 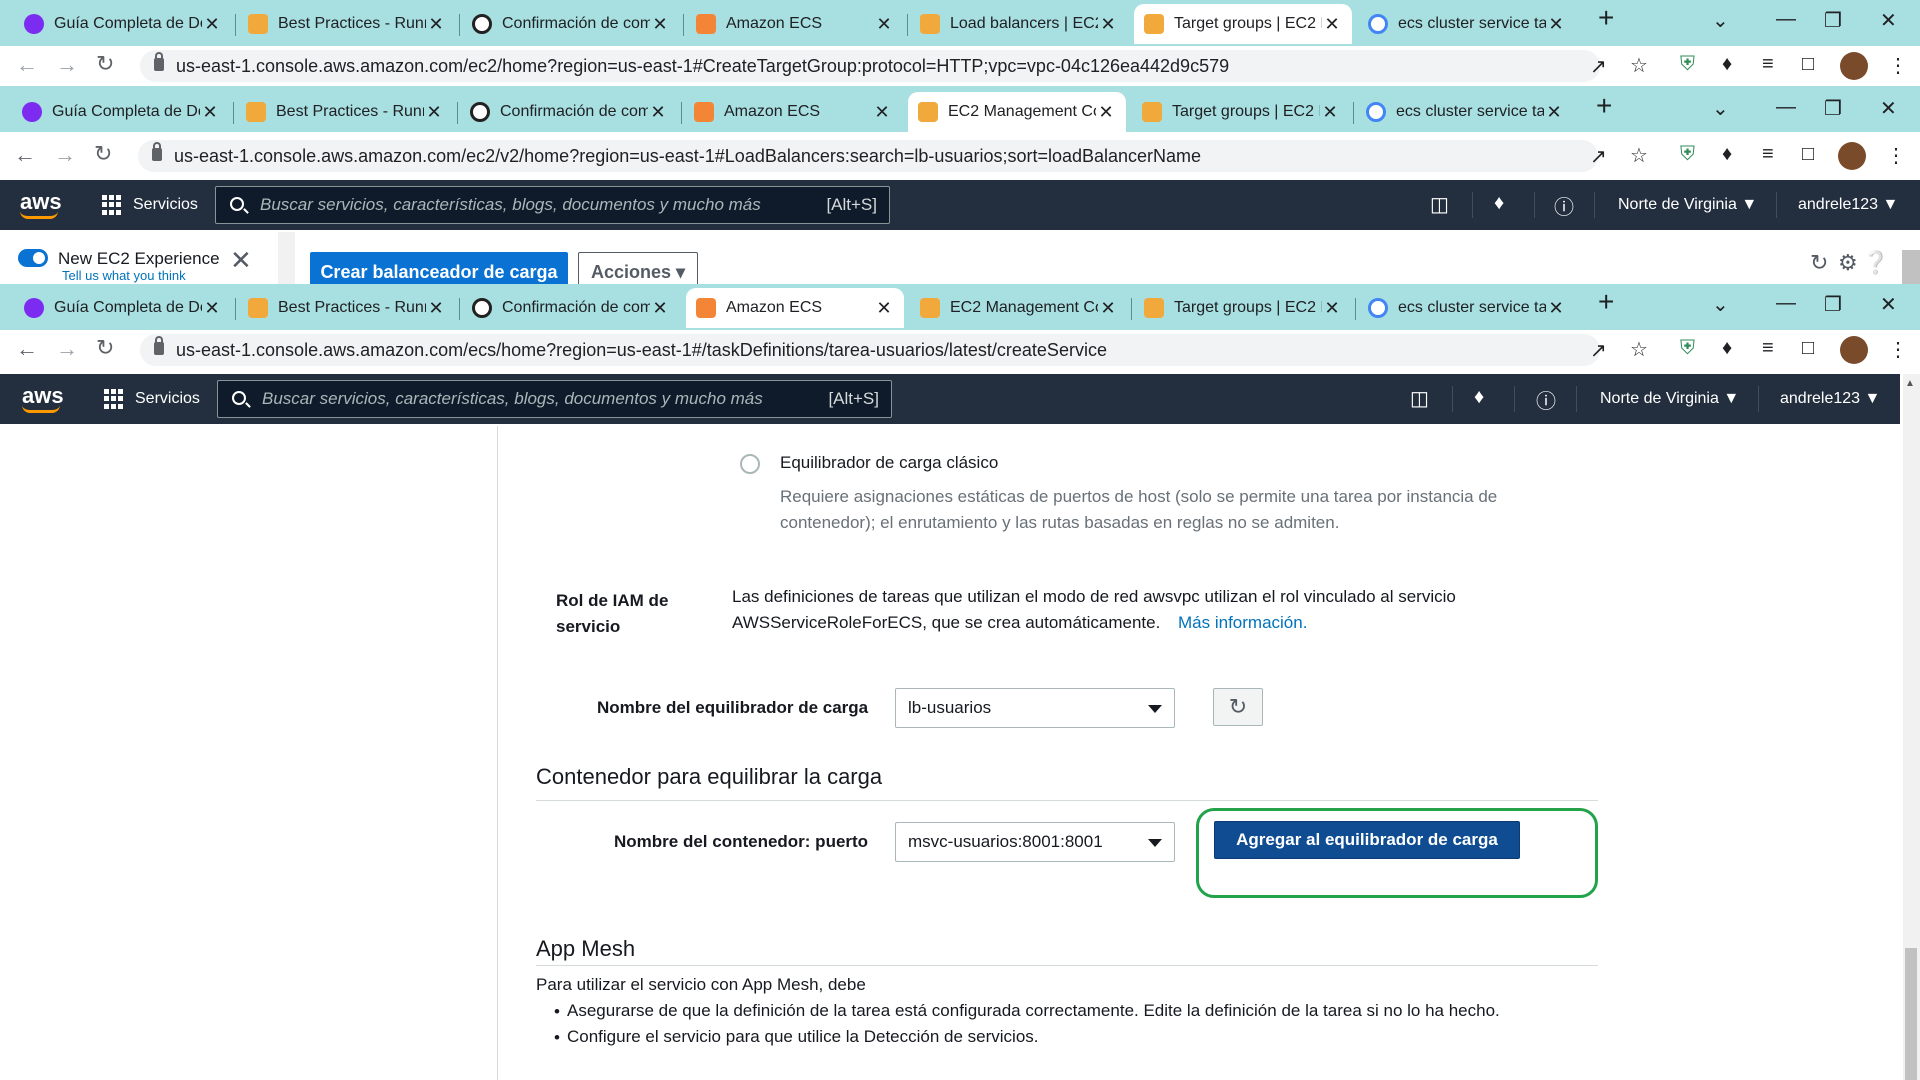 I want to click on gear-icon: ⚙, so click(x=1848, y=263).